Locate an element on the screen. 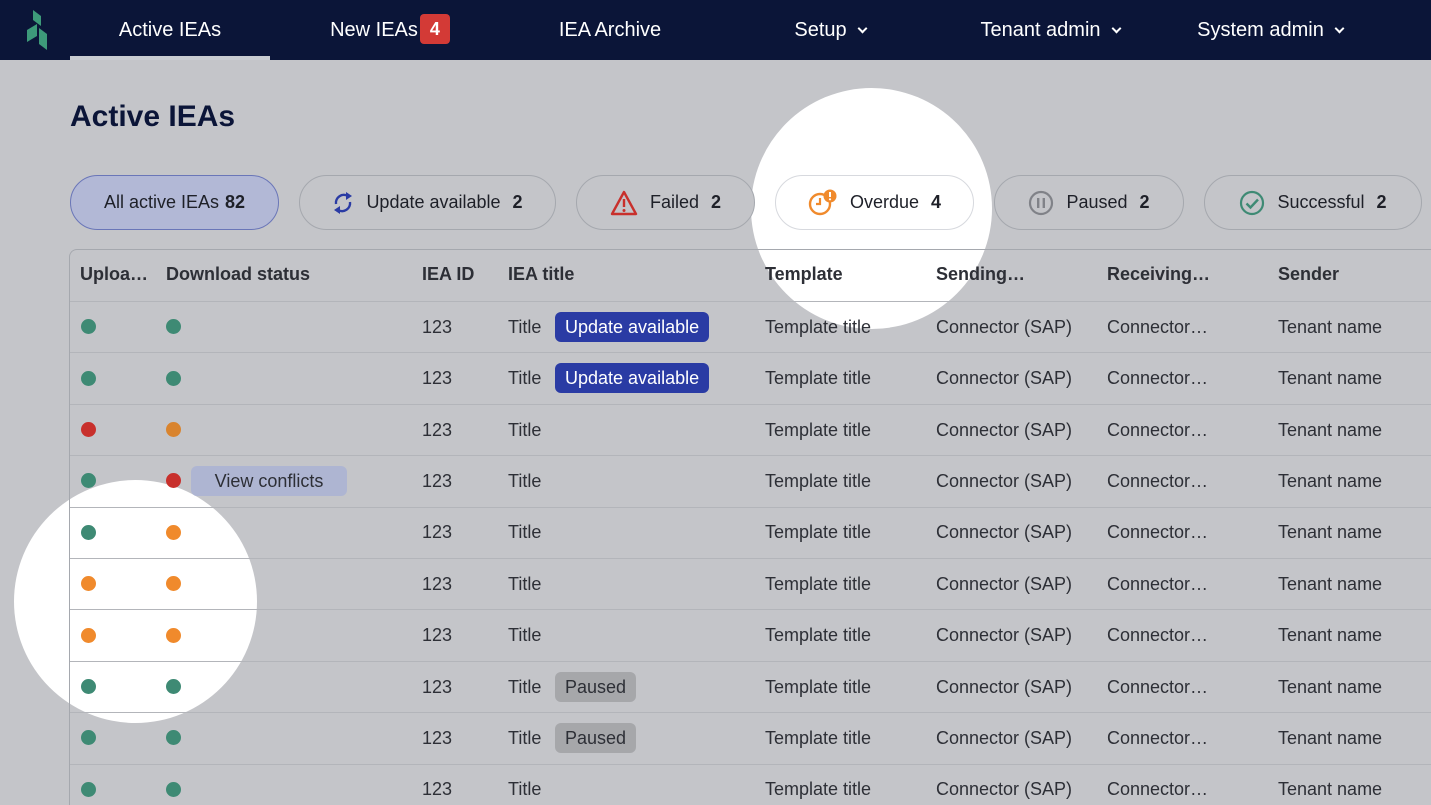  view-conflicts-button: View conflicts is located at coordinates (269, 480).